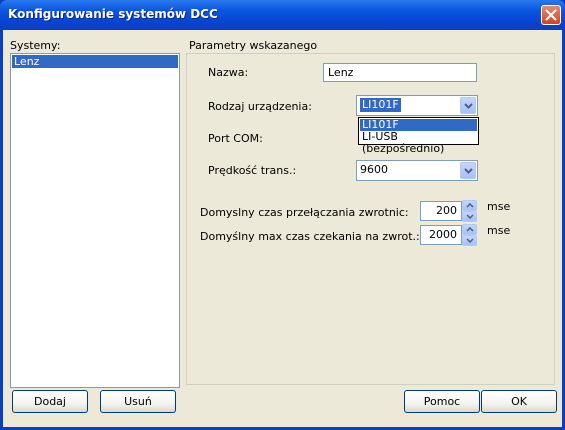 The height and width of the screenshot is (430, 565). What do you see at coordinates (380, 105) in the screenshot?
I see `device-type-value: LI101F` at bounding box center [380, 105].